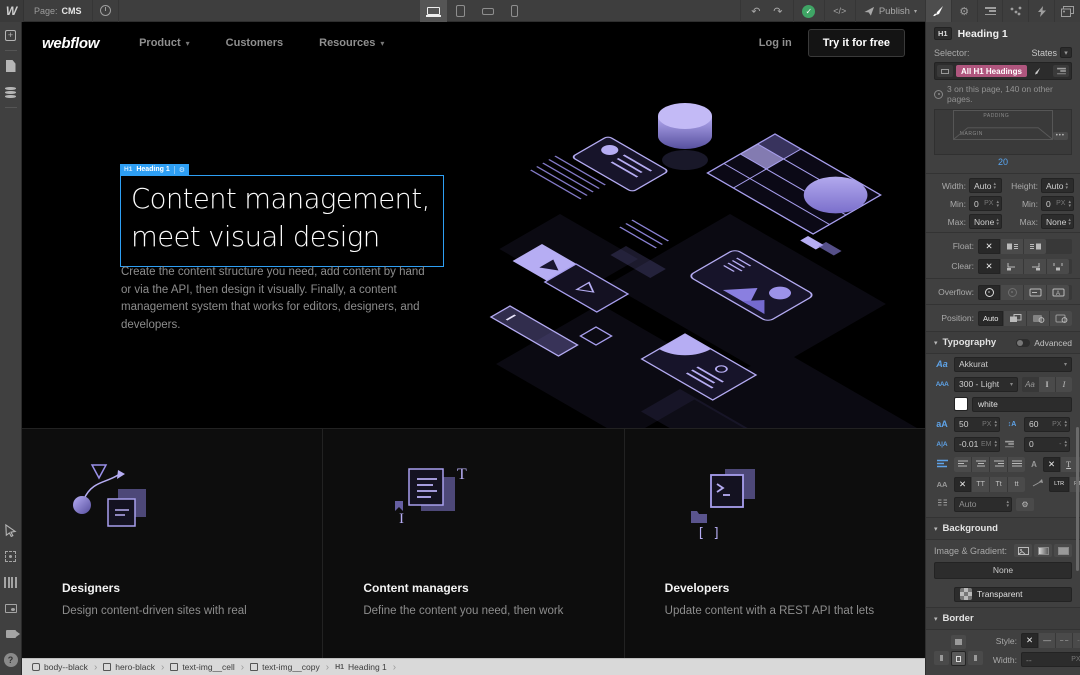 This screenshot has height=675, width=1080. What do you see at coordinates (1061, 71) in the screenshot?
I see `style-manager-icon` at bounding box center [1061, 71].